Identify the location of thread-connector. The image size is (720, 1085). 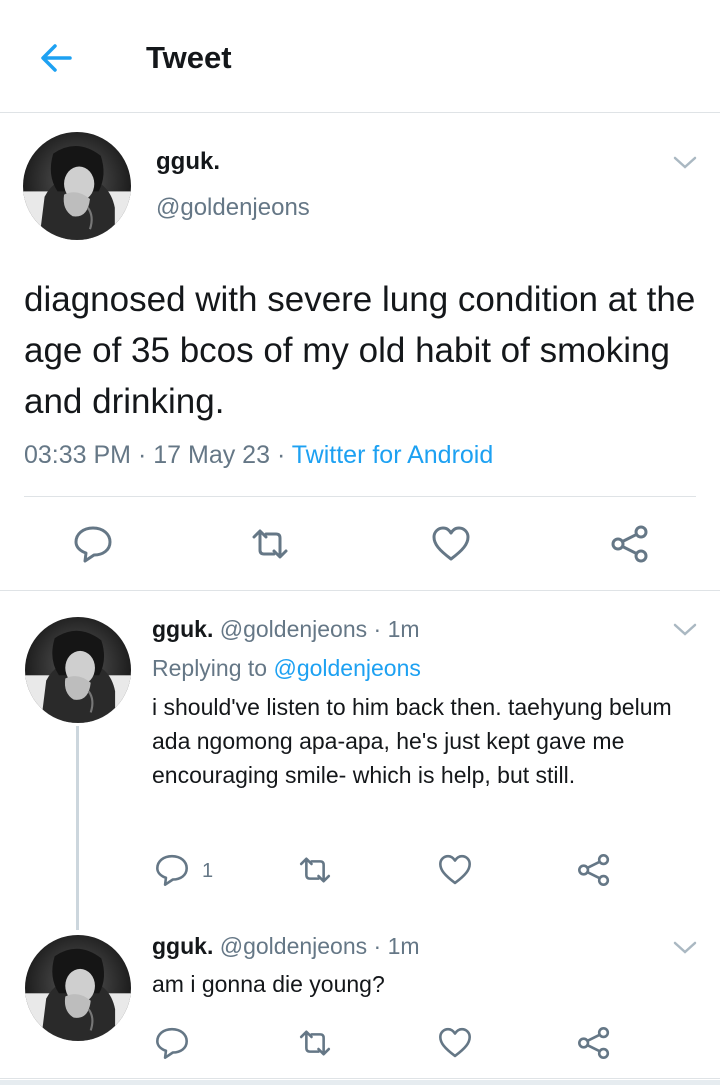
(77, 828).